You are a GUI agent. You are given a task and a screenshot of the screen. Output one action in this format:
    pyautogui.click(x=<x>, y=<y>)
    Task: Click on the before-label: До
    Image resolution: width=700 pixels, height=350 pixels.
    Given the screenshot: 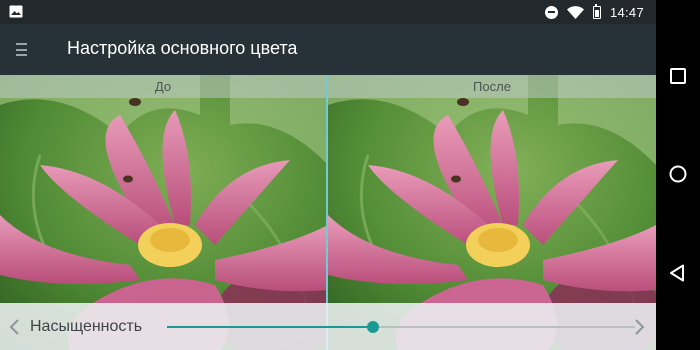 What is the action you would take?
    pyautogui.click(x=163, y=86)
    